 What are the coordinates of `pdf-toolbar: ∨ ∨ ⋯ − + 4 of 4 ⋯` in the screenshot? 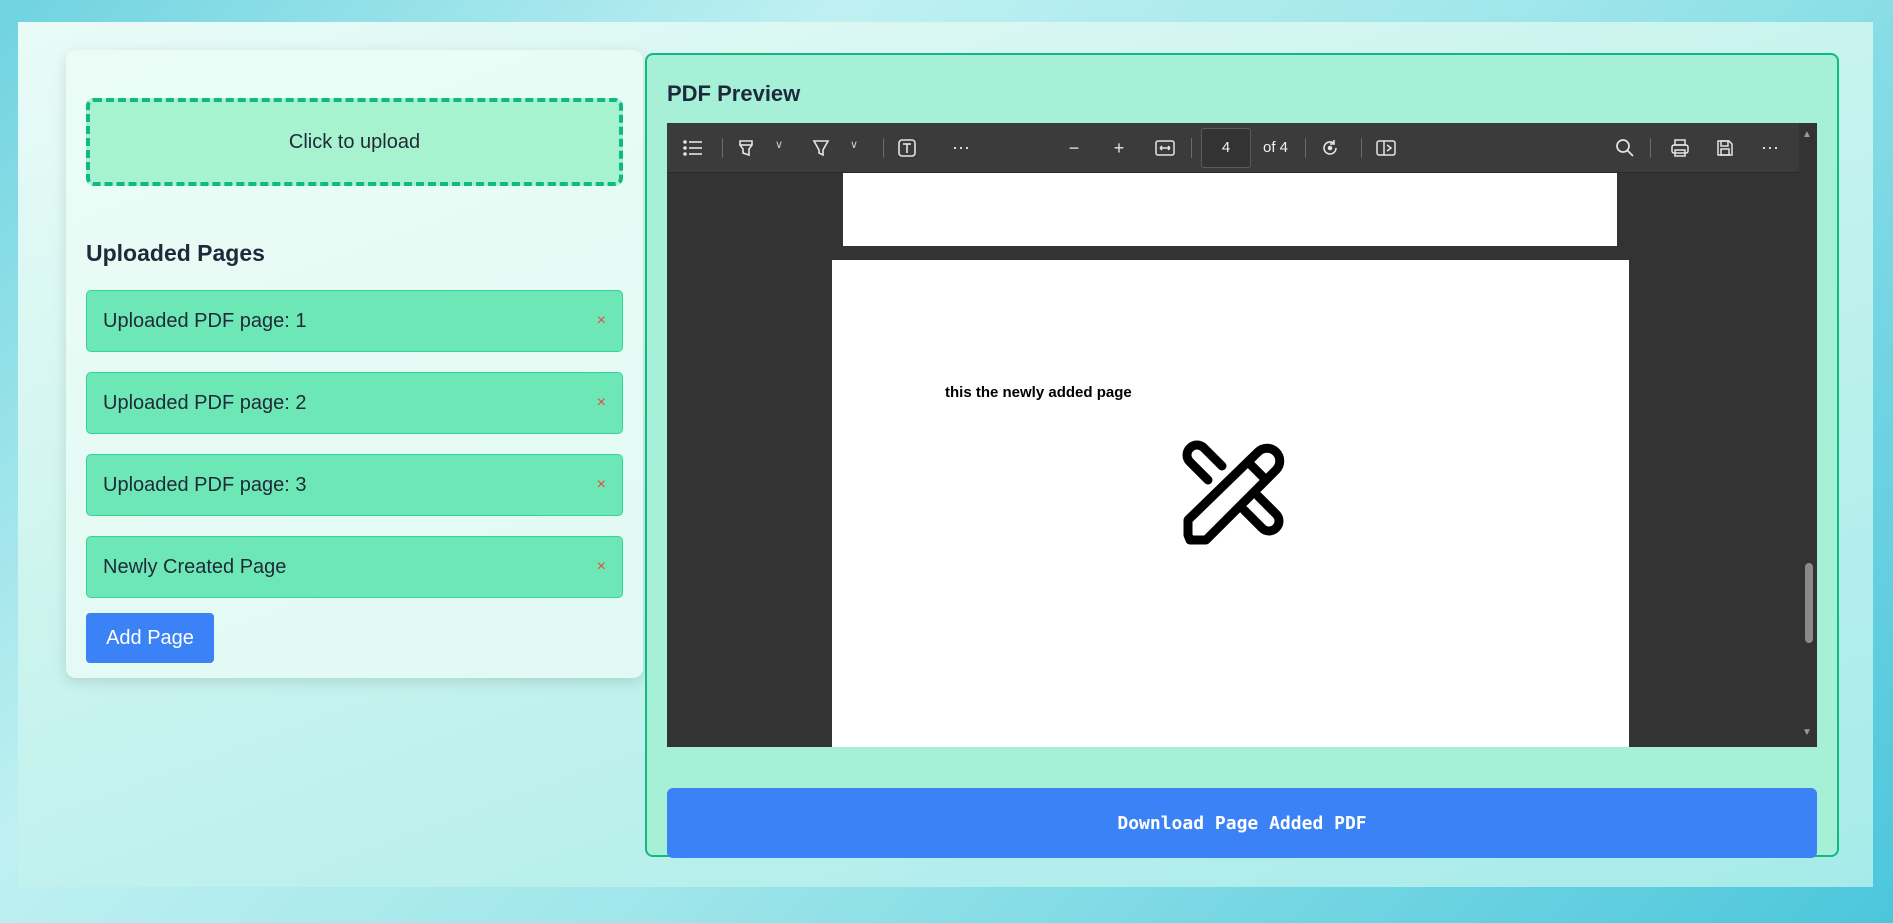 It's located at (1233, 148).